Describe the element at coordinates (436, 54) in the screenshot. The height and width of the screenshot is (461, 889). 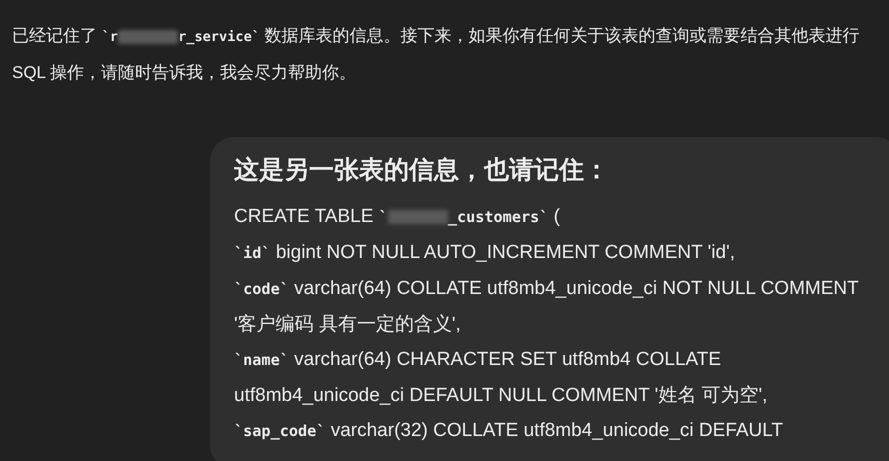
I see `assistant-message: 已经记住了 `r r_service` 数据库表的信息。接下来，如果你有任何关于该表的查询或需要结合其他表进行 SQL 操作，请随时告诉我，我会尽力帮助你。` at that location.